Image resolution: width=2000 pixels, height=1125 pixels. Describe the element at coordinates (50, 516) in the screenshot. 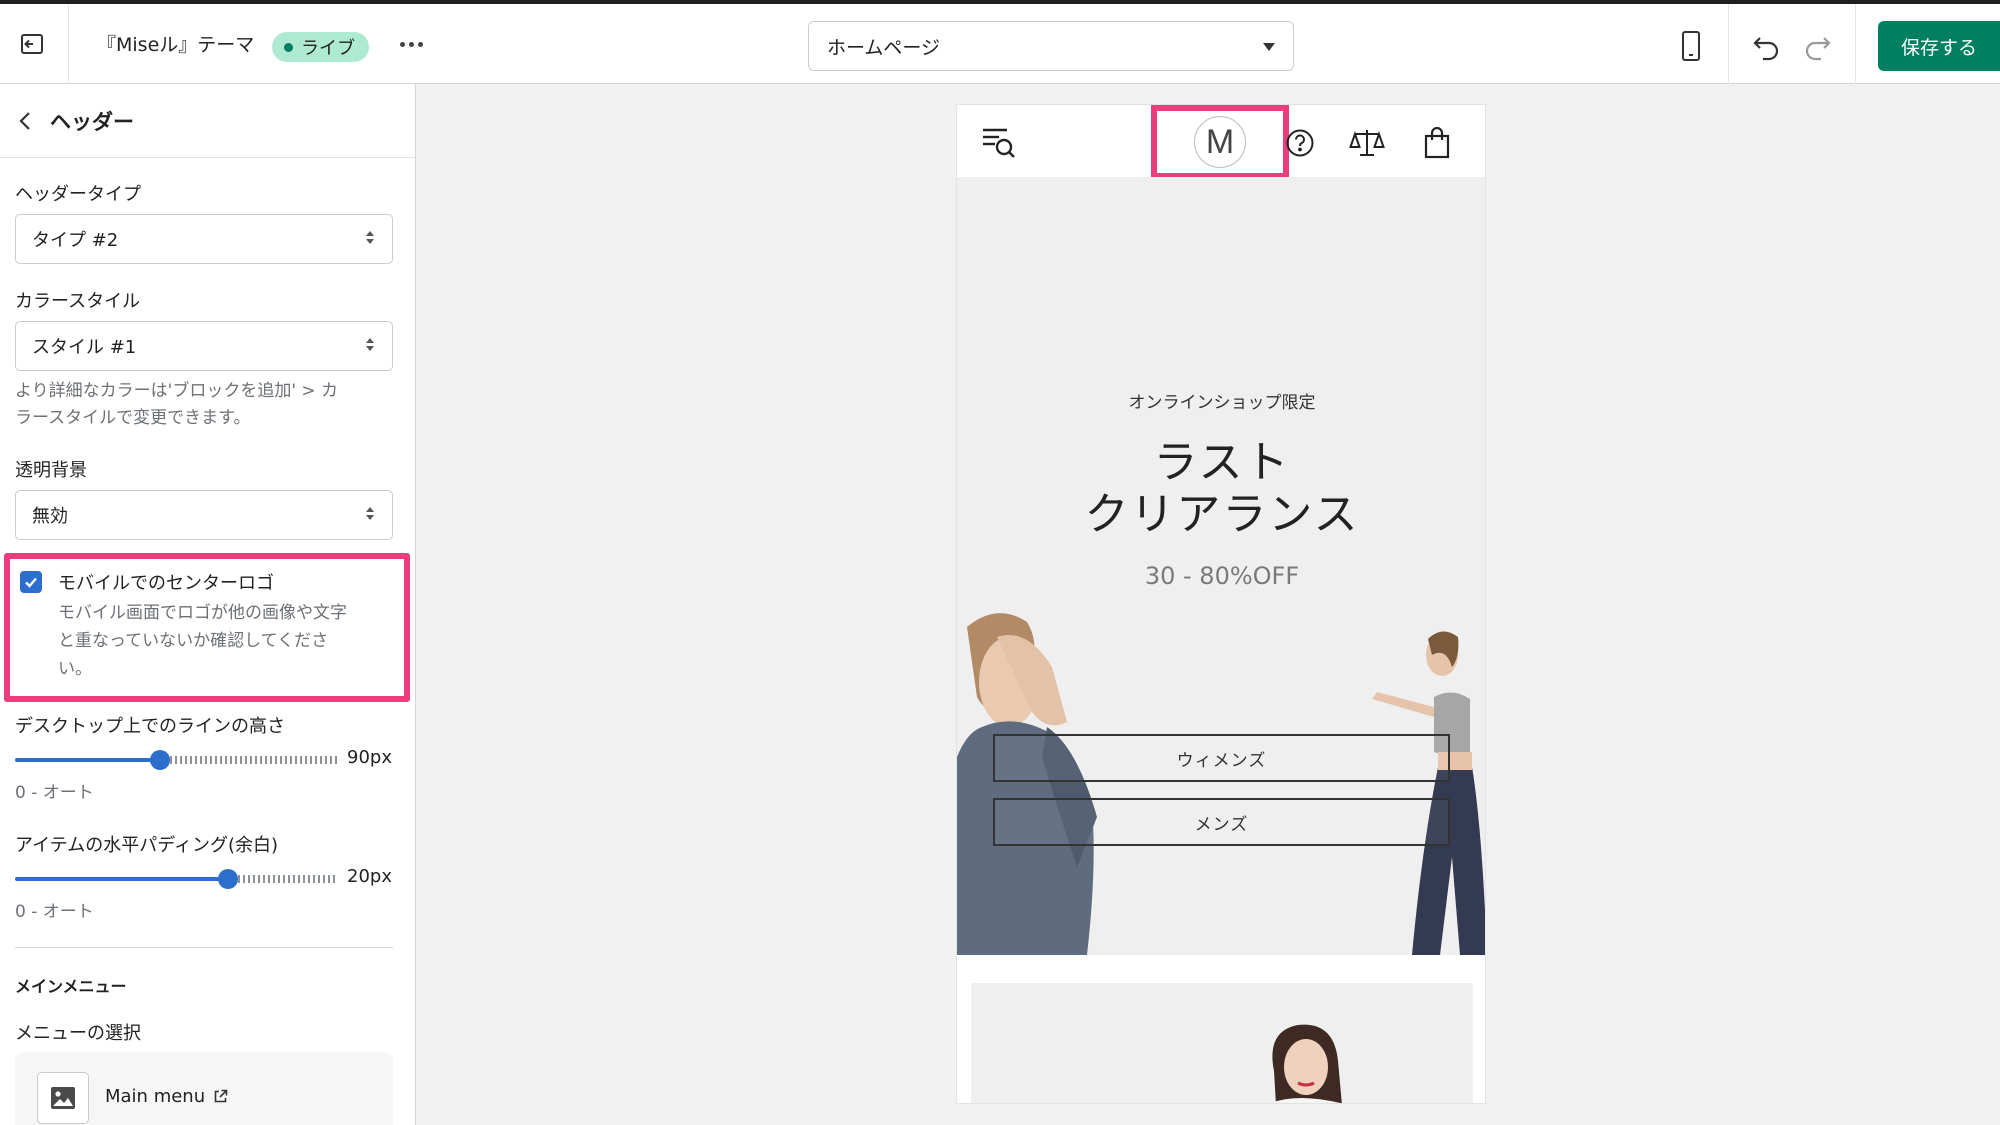

I see `transparent-bg-value: 無効` at that location.